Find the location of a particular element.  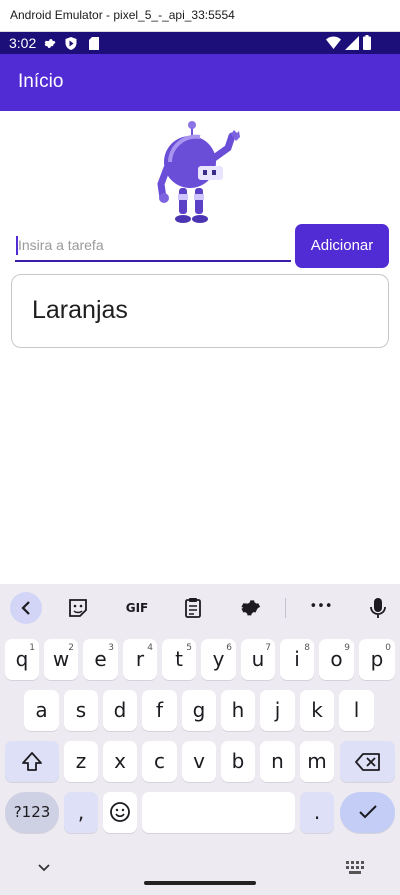

keyboard-collapse-button is located at coordinates (26, 608).